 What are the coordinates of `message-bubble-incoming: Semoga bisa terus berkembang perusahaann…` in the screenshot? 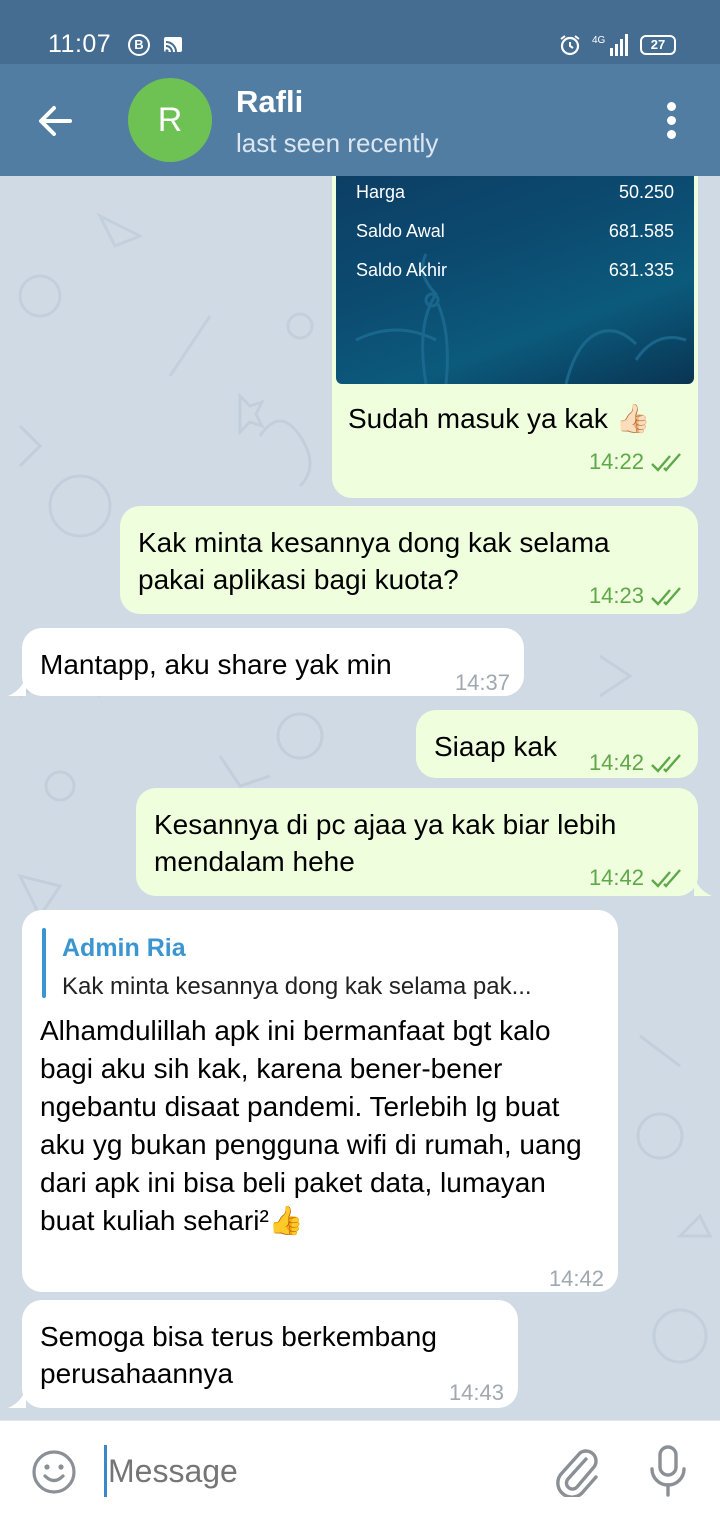 It's located at (270, 1354).